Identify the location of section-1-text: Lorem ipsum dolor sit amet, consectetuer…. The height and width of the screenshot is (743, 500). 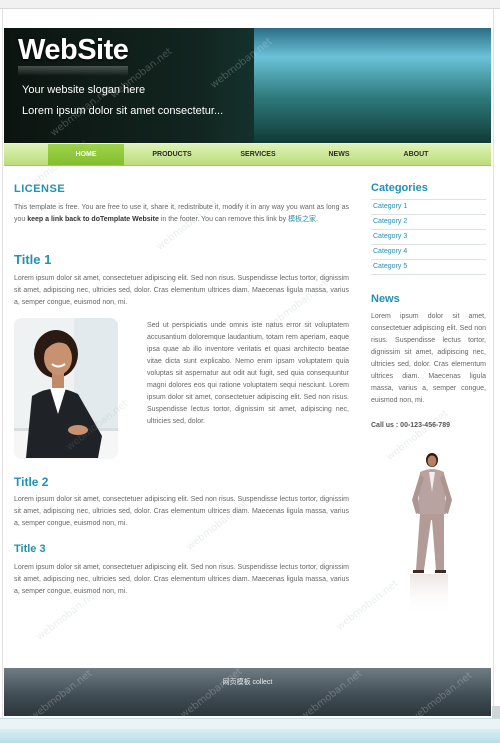
(181, 290).